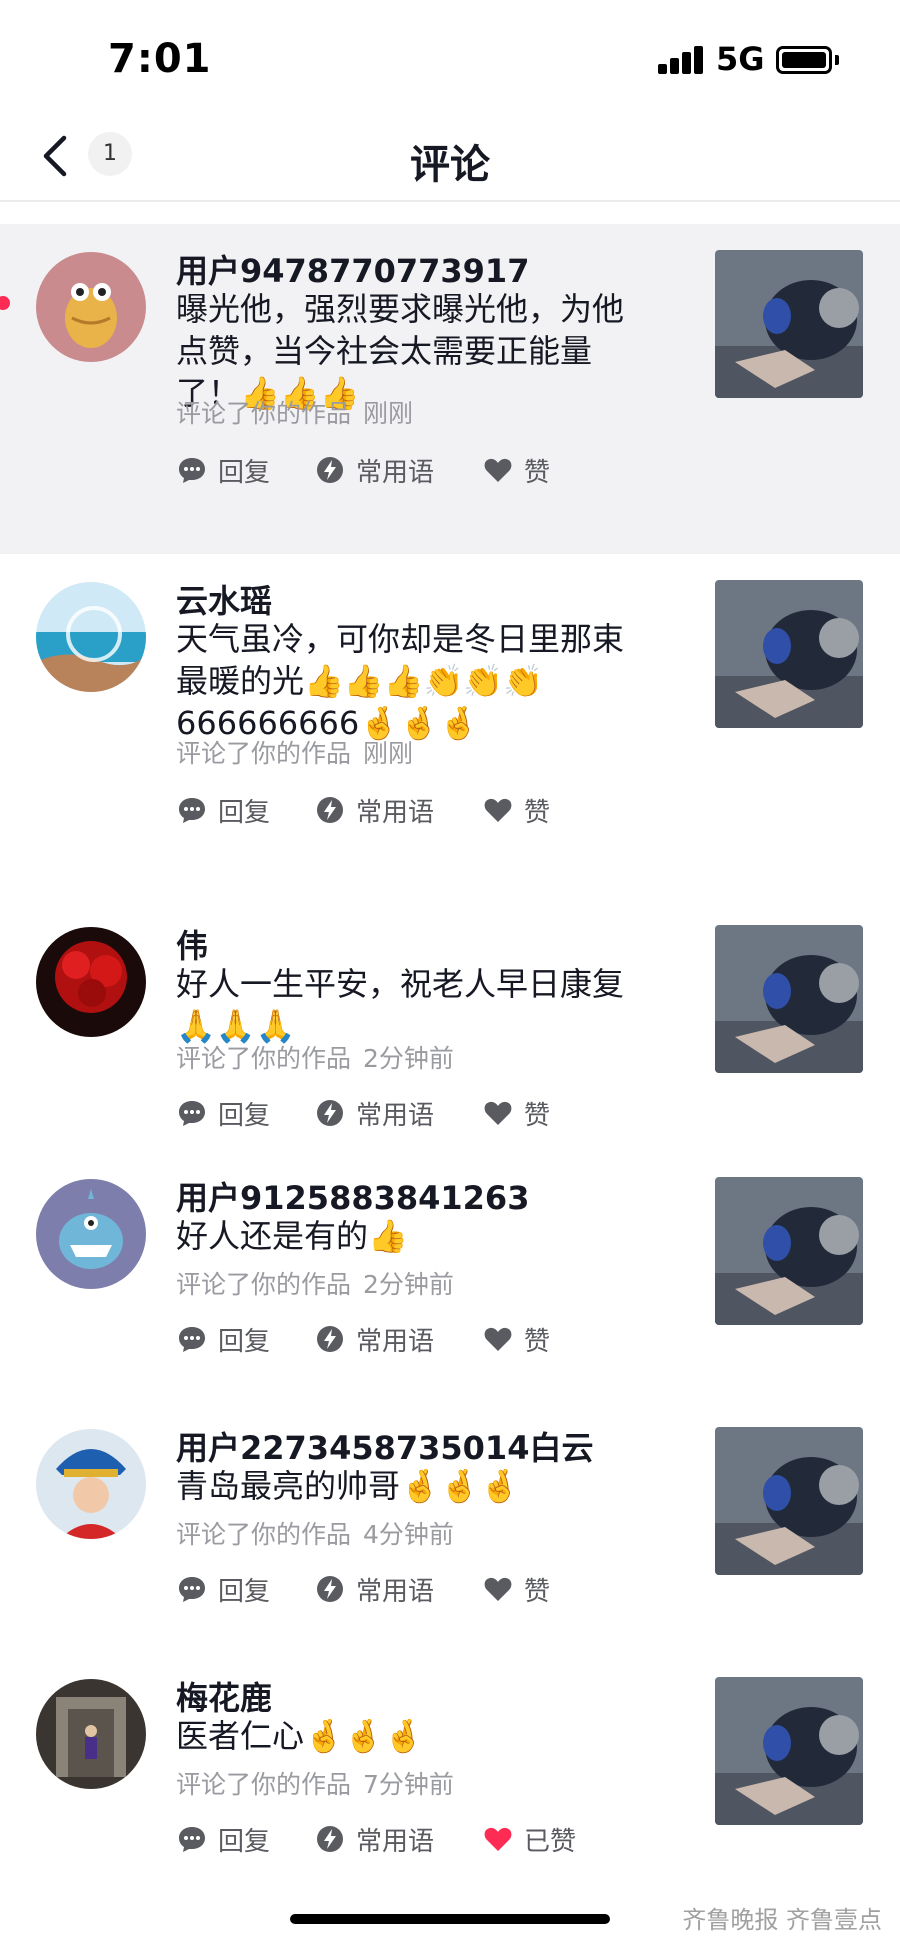  What do you see at coordinates (400, 681) in the screenshot?
I see `comment-text: 天气虽冷，可你却是冬日里那束最暖的光👍👍👍👏👏👏666666666🤞🤞🤞` at bounding box center [400, 681].